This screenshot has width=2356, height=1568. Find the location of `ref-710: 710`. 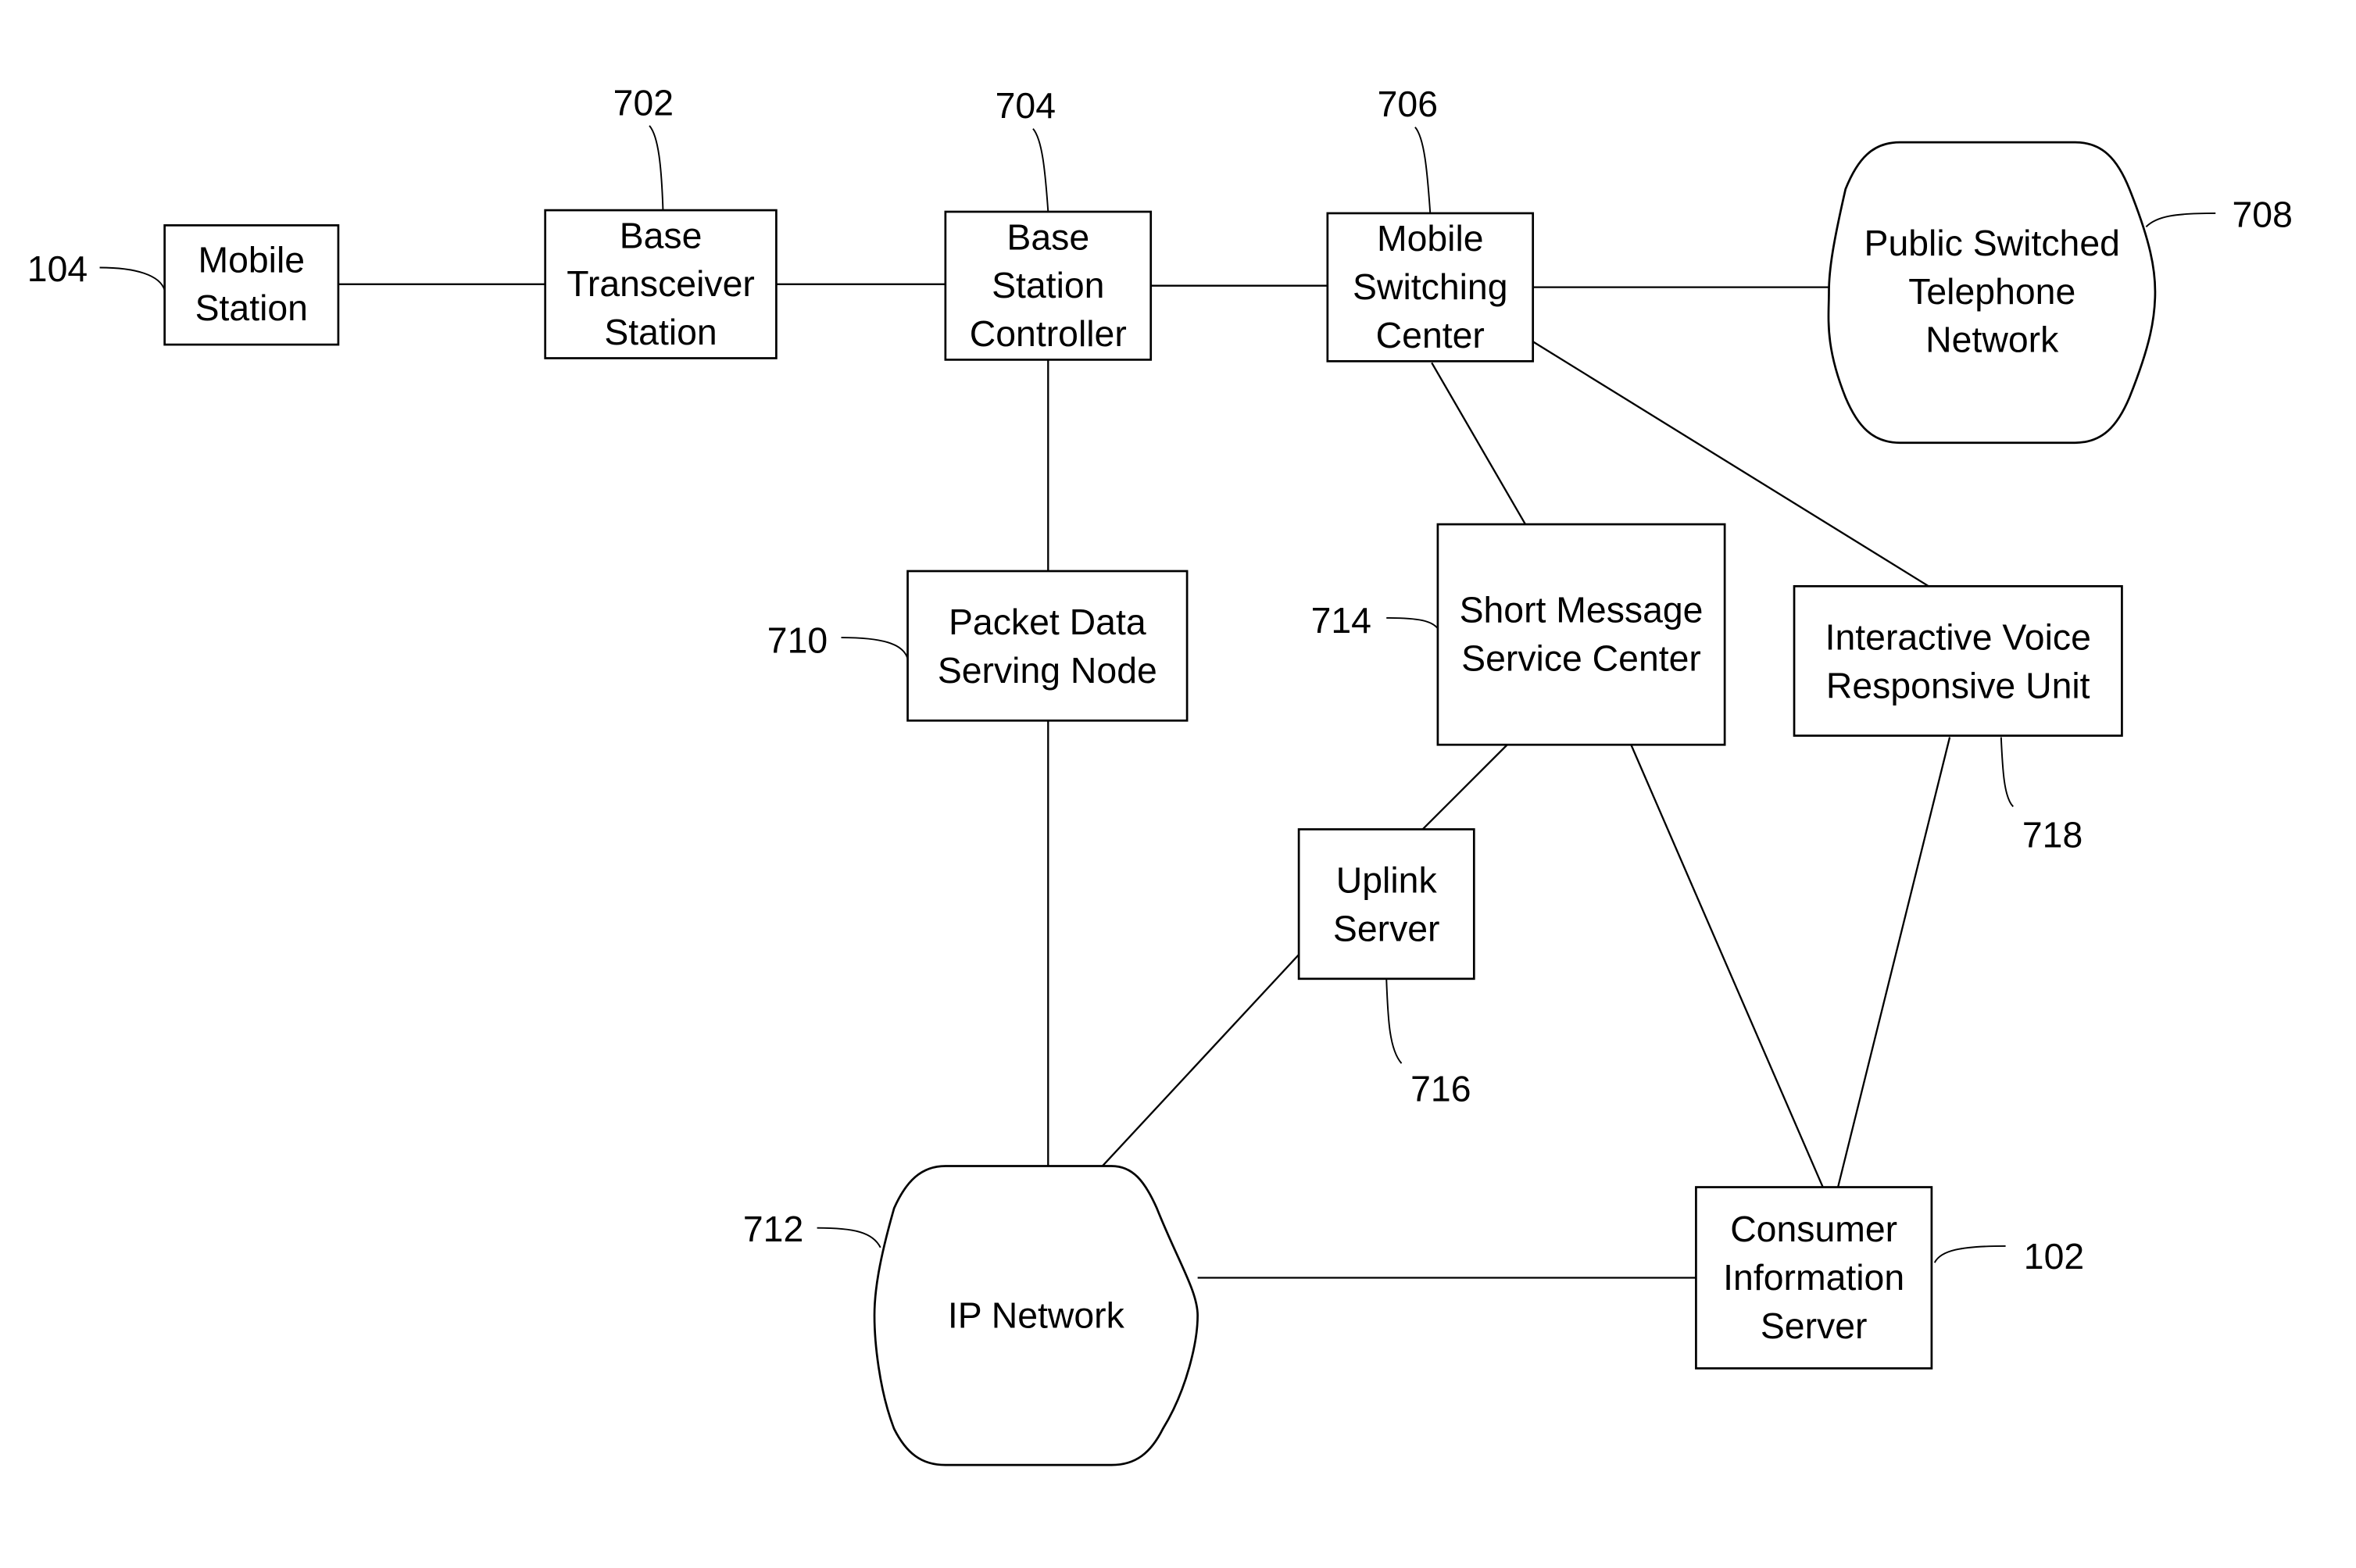

ref-710: 710 is located at coordinates (838, 640).